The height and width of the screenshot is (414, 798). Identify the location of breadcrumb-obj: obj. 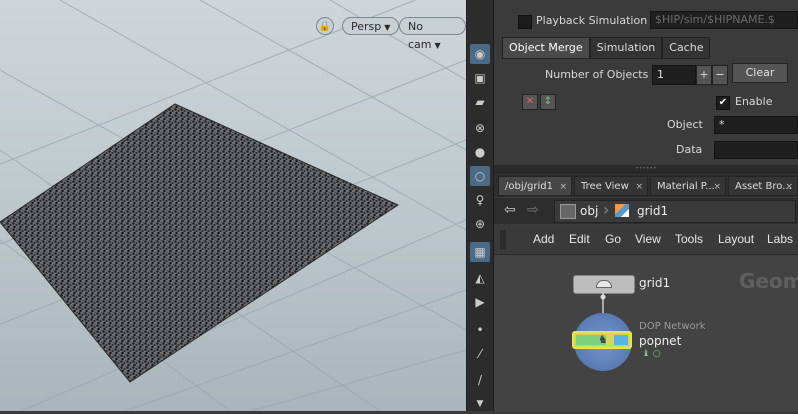
(589, 211).